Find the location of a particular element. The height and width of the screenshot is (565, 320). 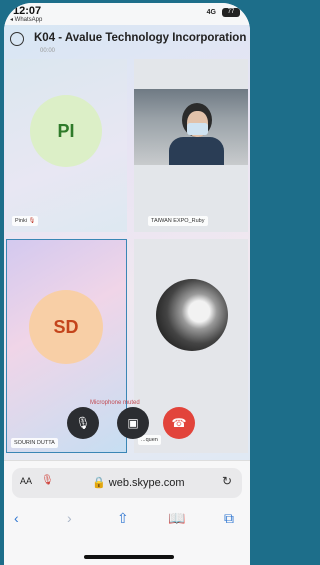

participant-tile-pinki: PI Pinki 🎙 is located at coordinates (66, 145).